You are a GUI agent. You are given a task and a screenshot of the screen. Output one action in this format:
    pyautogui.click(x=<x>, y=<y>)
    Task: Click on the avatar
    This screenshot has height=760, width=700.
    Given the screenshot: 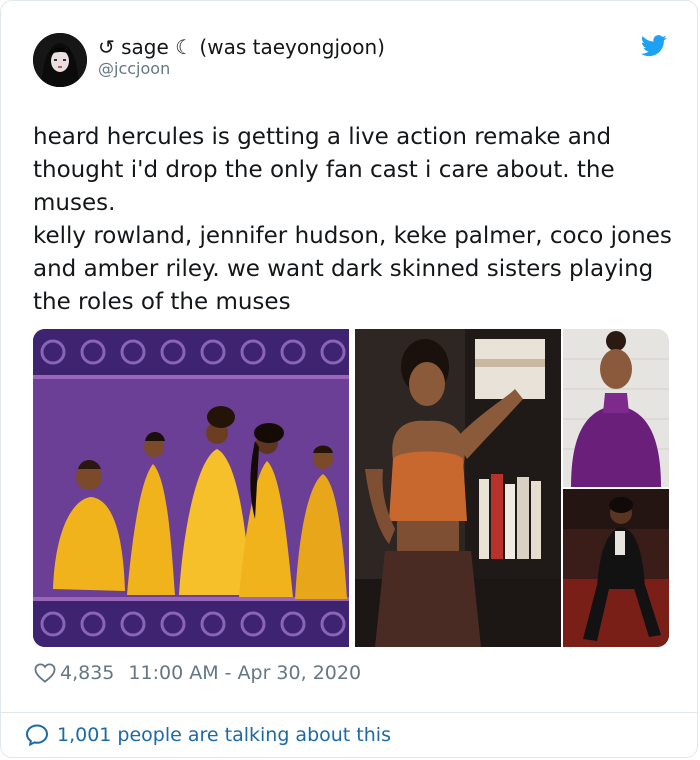 What is the action you would take?
    pyautogui.click(x=60, y=60)
    